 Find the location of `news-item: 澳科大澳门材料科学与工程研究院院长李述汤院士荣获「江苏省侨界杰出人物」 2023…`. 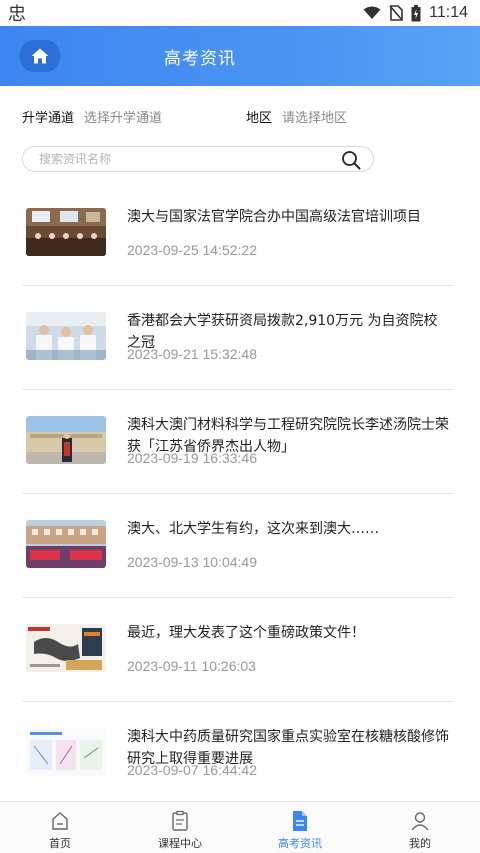

news-item: 澳科大澳门材料科学与工程研究院院长李述汤院士荣获「江苏省侨界杰出人物」 2023… is located at coordinates (238, 442).